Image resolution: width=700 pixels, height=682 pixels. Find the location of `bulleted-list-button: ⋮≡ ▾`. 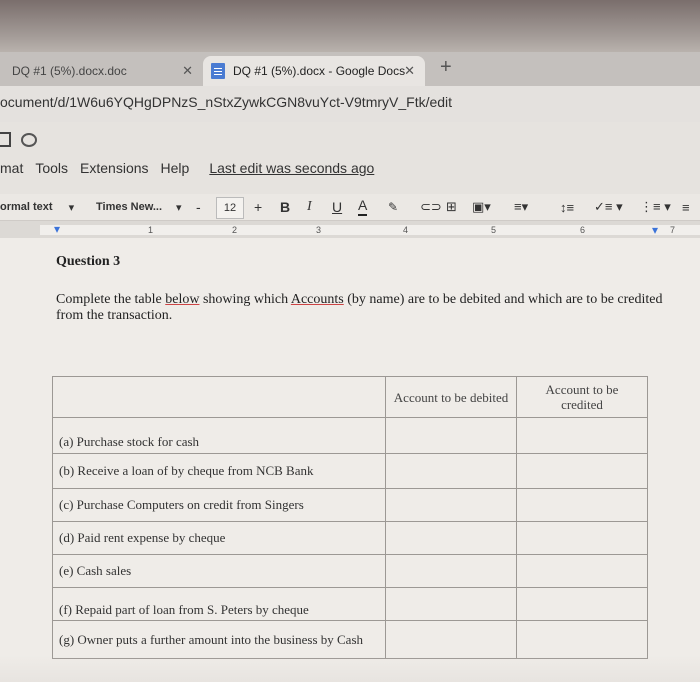

bulleted-list-button: ⋮≡ ▾ is located at coordinates (655, 207).